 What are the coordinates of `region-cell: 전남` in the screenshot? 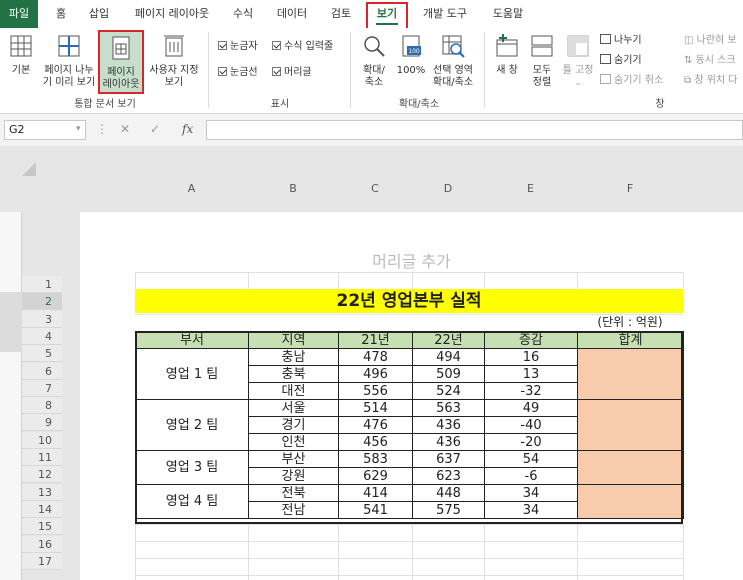 It's located at (293, 510).